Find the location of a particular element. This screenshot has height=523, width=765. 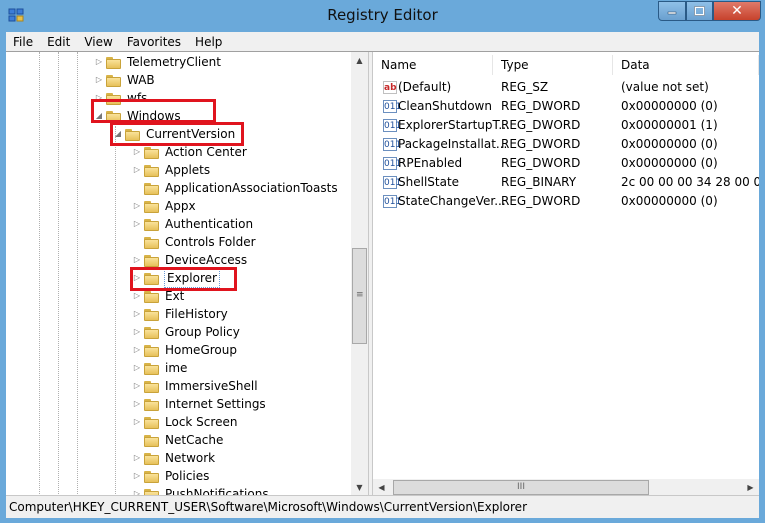

close-button: ✕ is located at coordinates (737, 11).